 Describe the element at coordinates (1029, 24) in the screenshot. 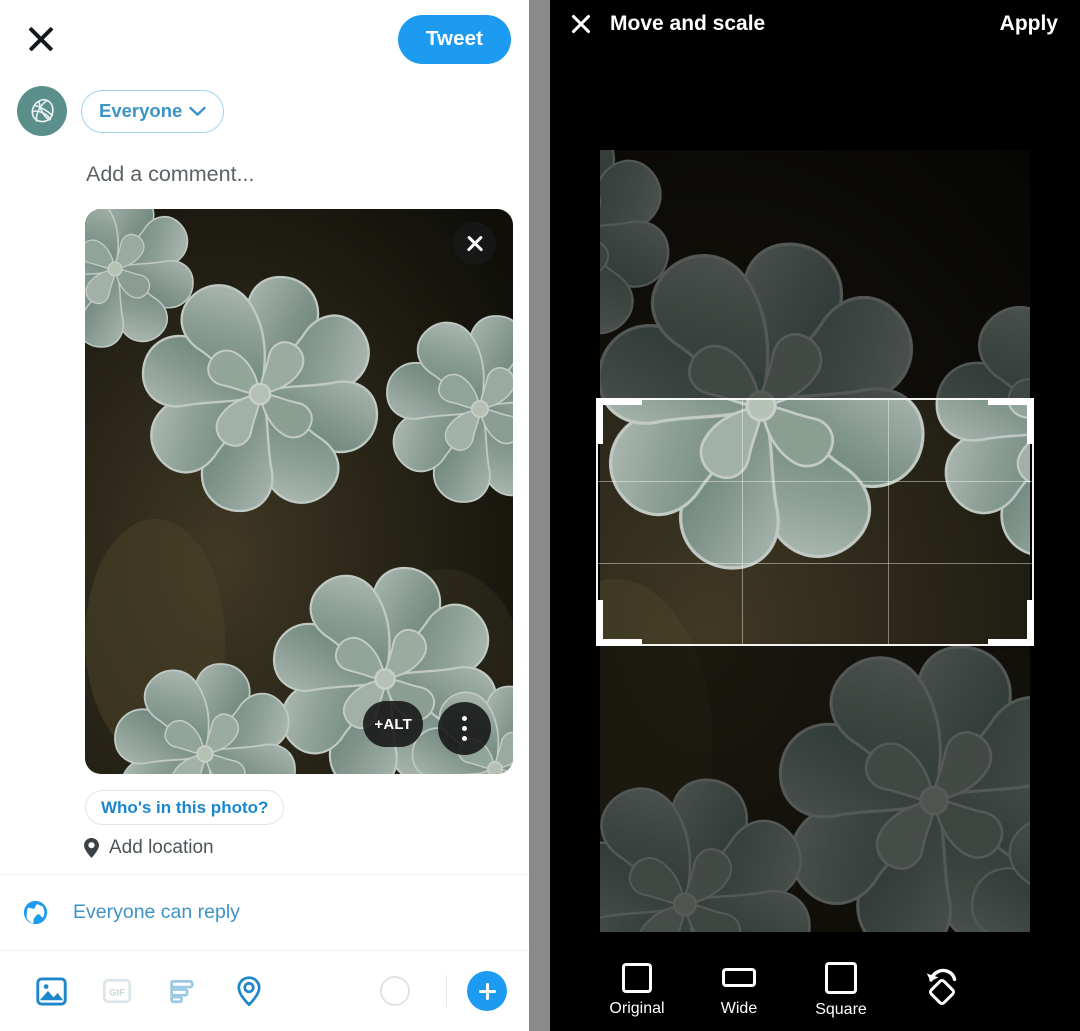

I see `apply-button: Apply` at that location.